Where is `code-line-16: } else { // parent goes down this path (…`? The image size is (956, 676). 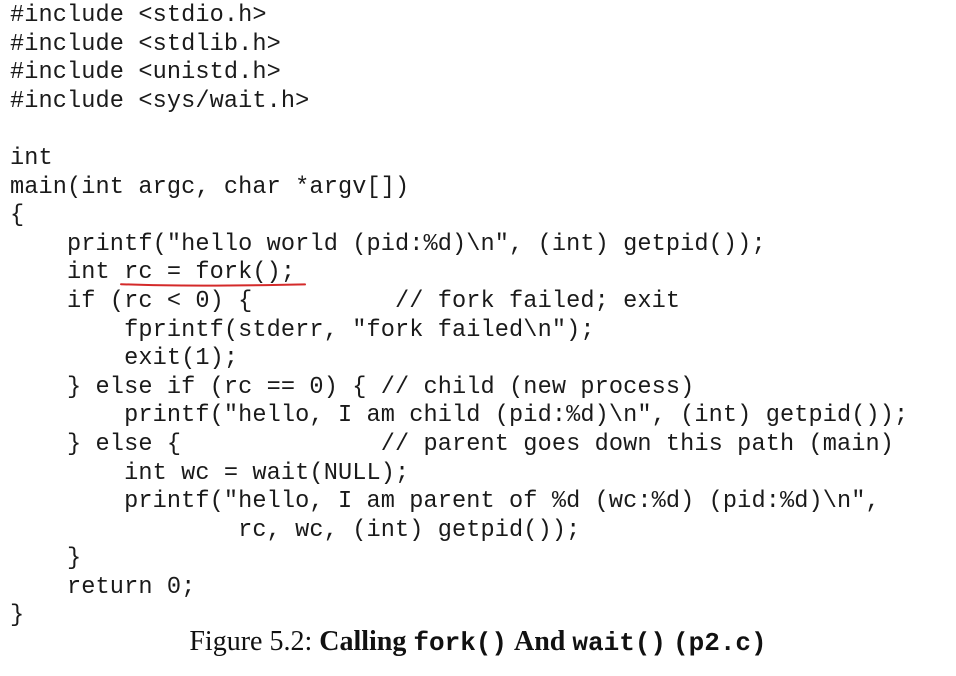
code-line-16: } else { // parent goes down this path (… is located at coordinates (452, 444).